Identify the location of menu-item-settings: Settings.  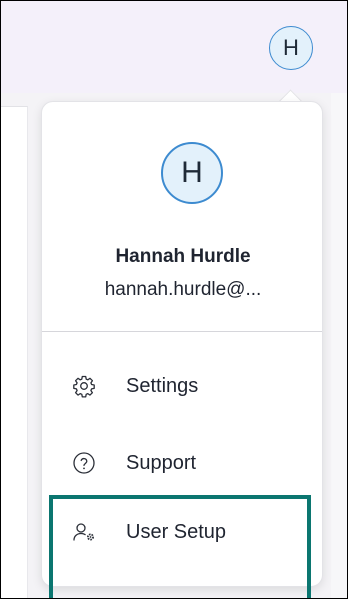
(182, 386).